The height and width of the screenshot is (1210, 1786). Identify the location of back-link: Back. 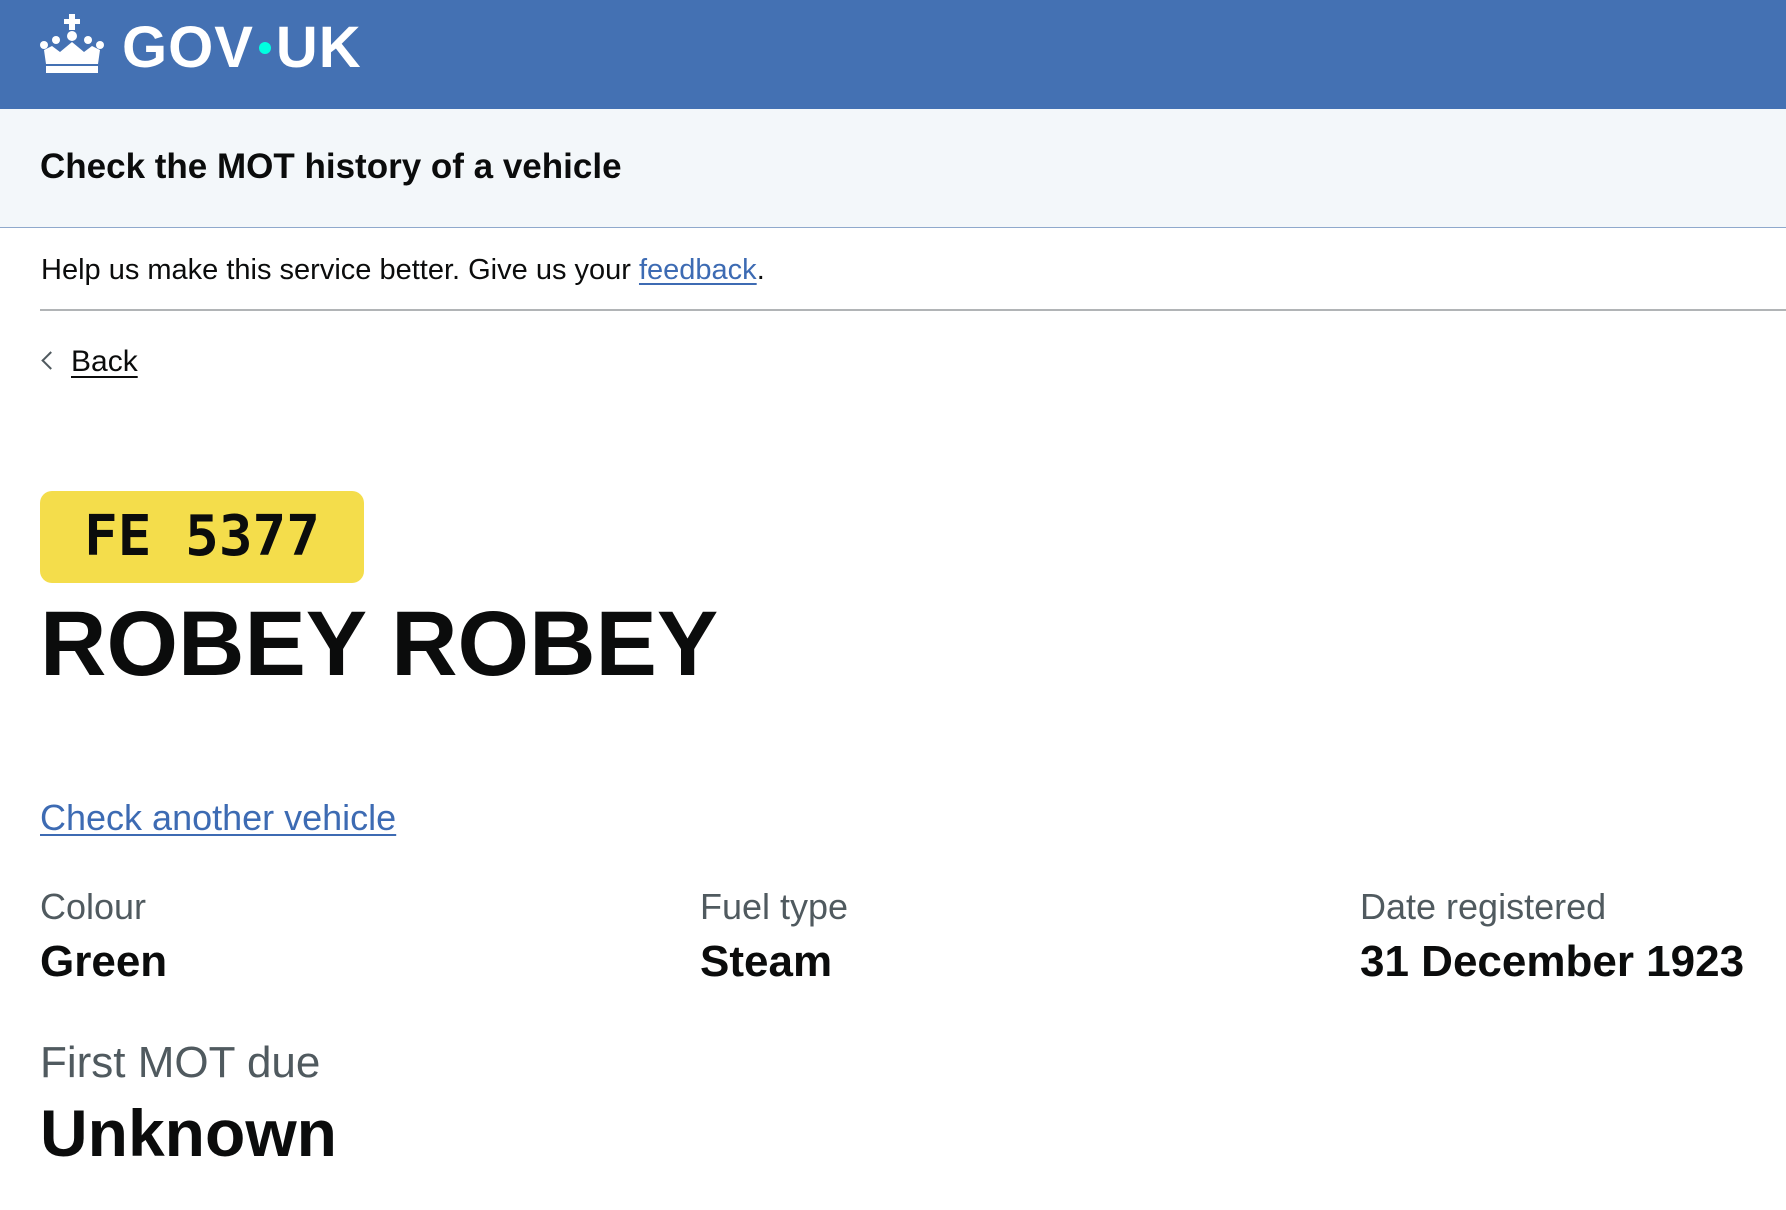
(89, 362).